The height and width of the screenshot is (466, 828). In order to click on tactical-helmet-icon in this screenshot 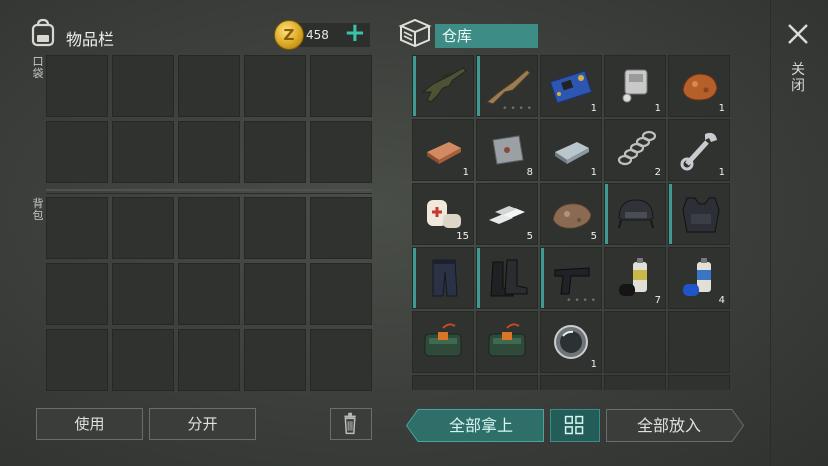, I will do `click(636, 214)`.